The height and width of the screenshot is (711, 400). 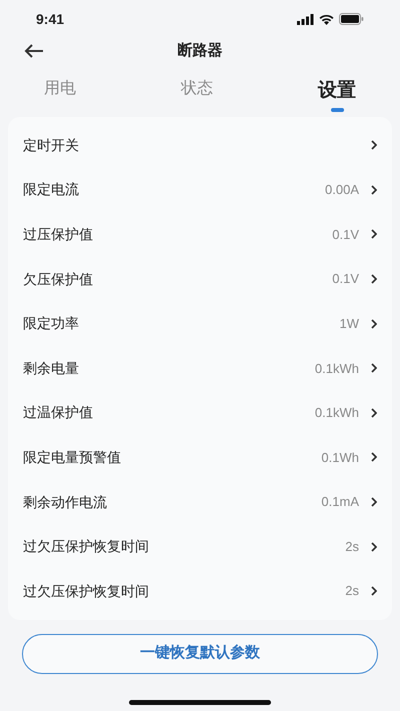 I want to click on tab-indicator, so click(x=337, y=110).